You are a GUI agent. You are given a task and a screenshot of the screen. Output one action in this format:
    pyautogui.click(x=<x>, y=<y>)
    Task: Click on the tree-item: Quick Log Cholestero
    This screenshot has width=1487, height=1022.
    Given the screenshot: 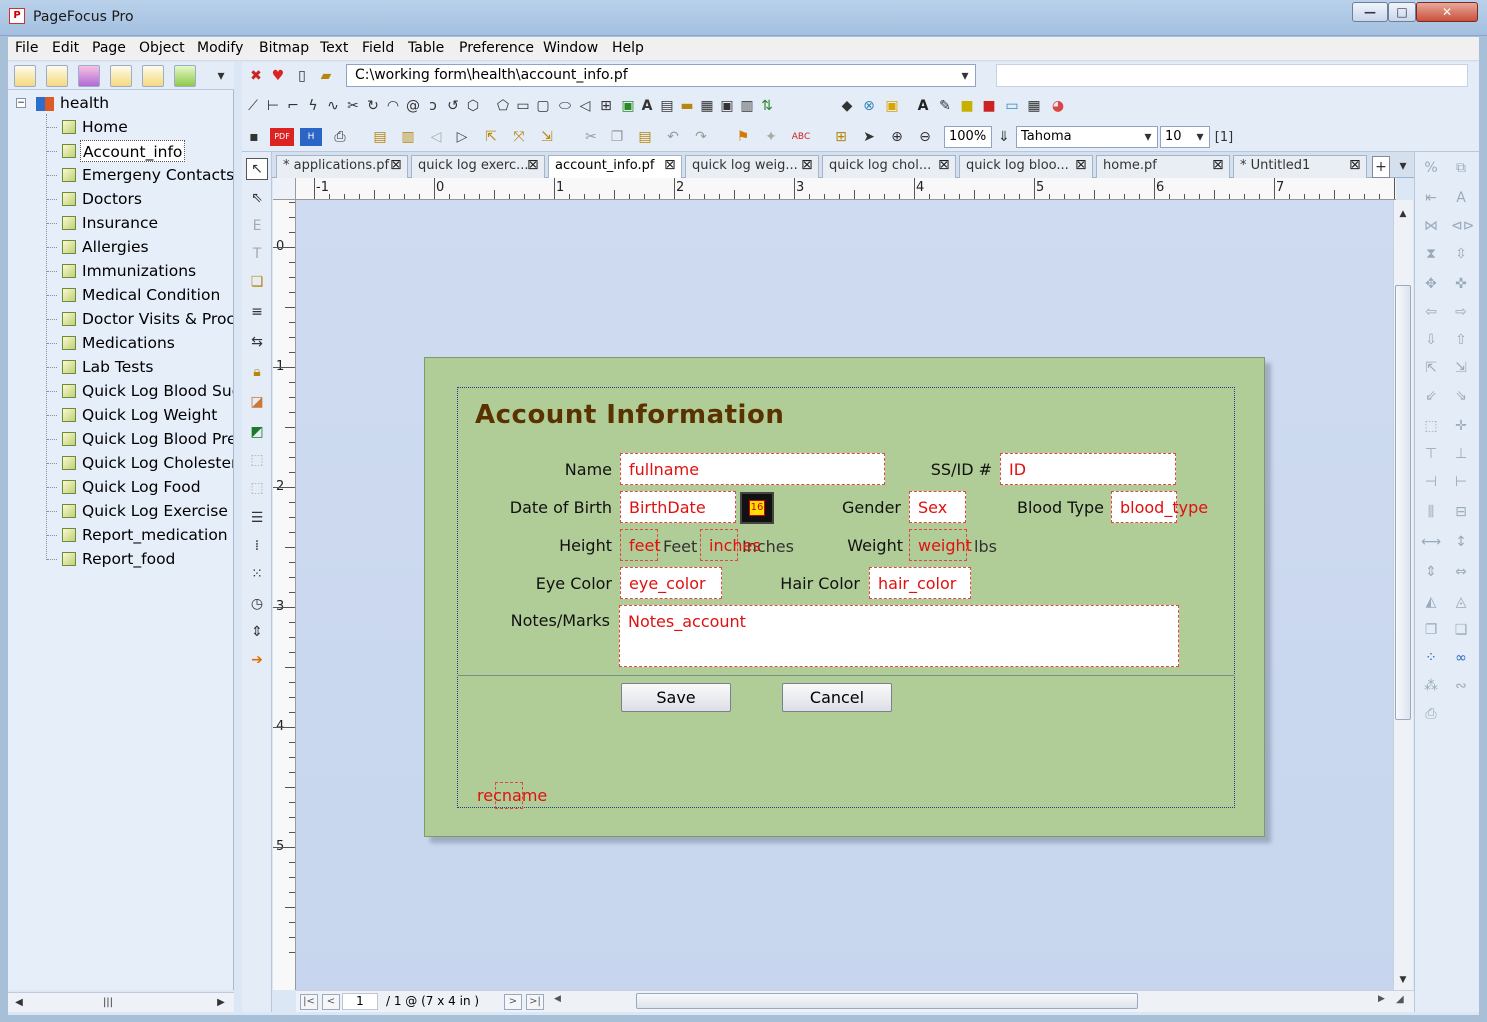 What is the action you would take?
    pyautogui.click(x=157, y=463)
    